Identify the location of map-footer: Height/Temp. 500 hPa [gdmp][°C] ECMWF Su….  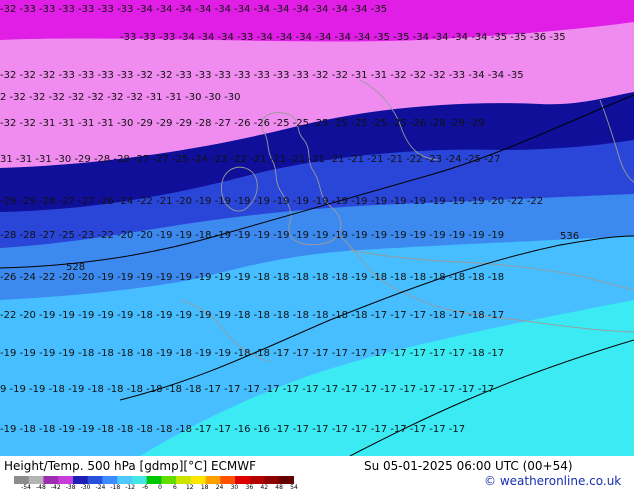
(317, 473).